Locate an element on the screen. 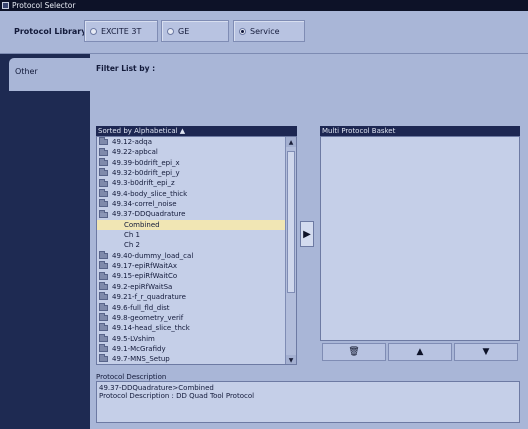  protocol-item: Combined is located at coordinates (191, 225).